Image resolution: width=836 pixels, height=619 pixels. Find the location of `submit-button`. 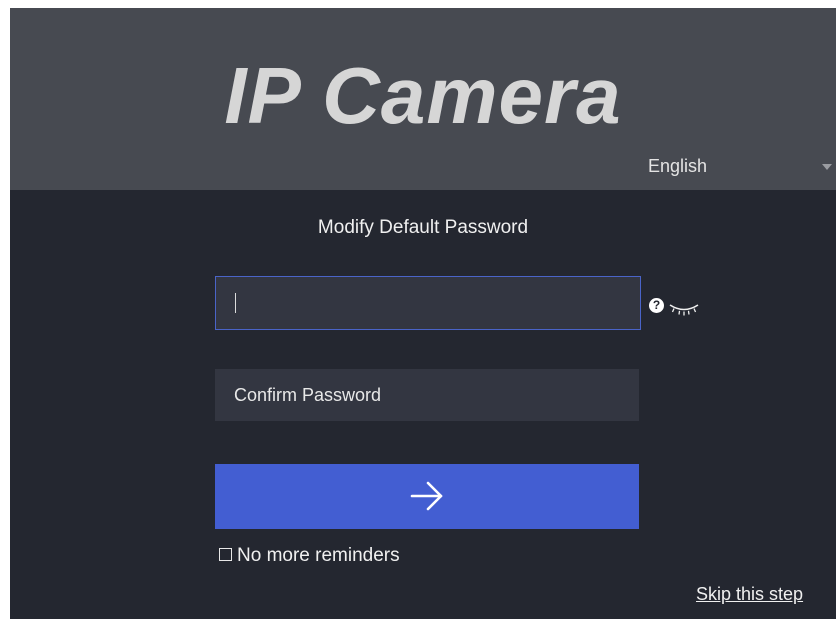

submit-button is located at coordinates (427, 496).